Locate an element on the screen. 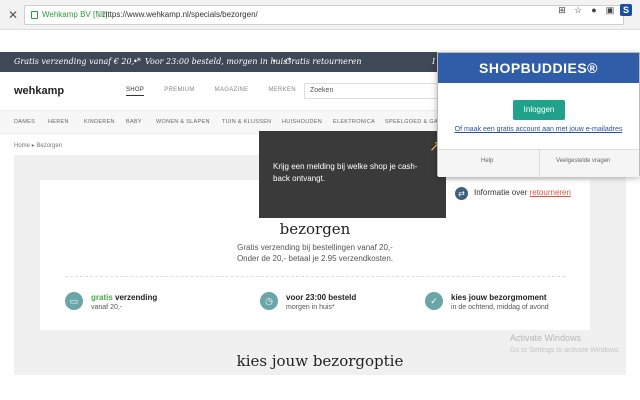 This screenshot has width=640, height=400. faq-link: Veelgestelde vragen is located at coordinates (583, 161).